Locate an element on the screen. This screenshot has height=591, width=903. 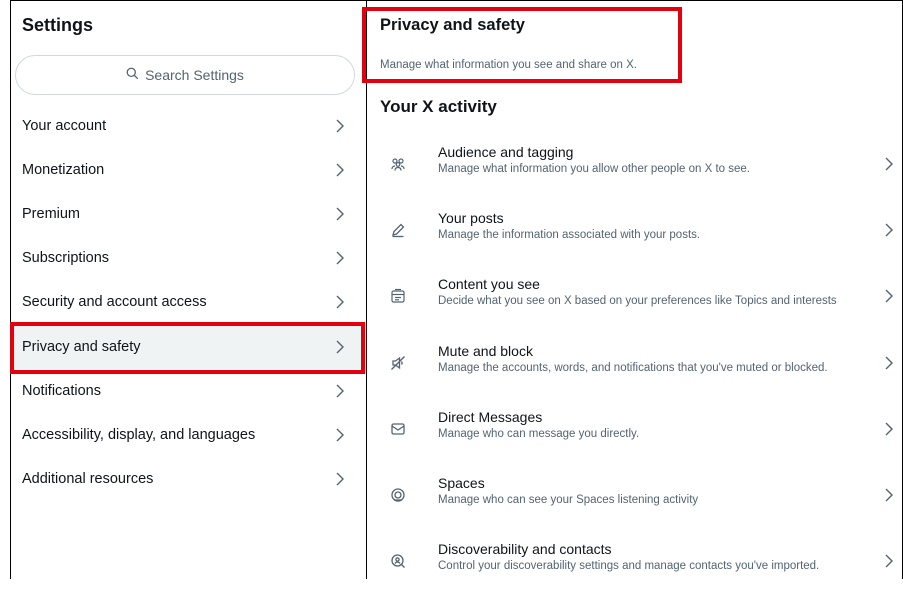
setting-row-title: Audience and tagging is located at coordinates (506, 152).